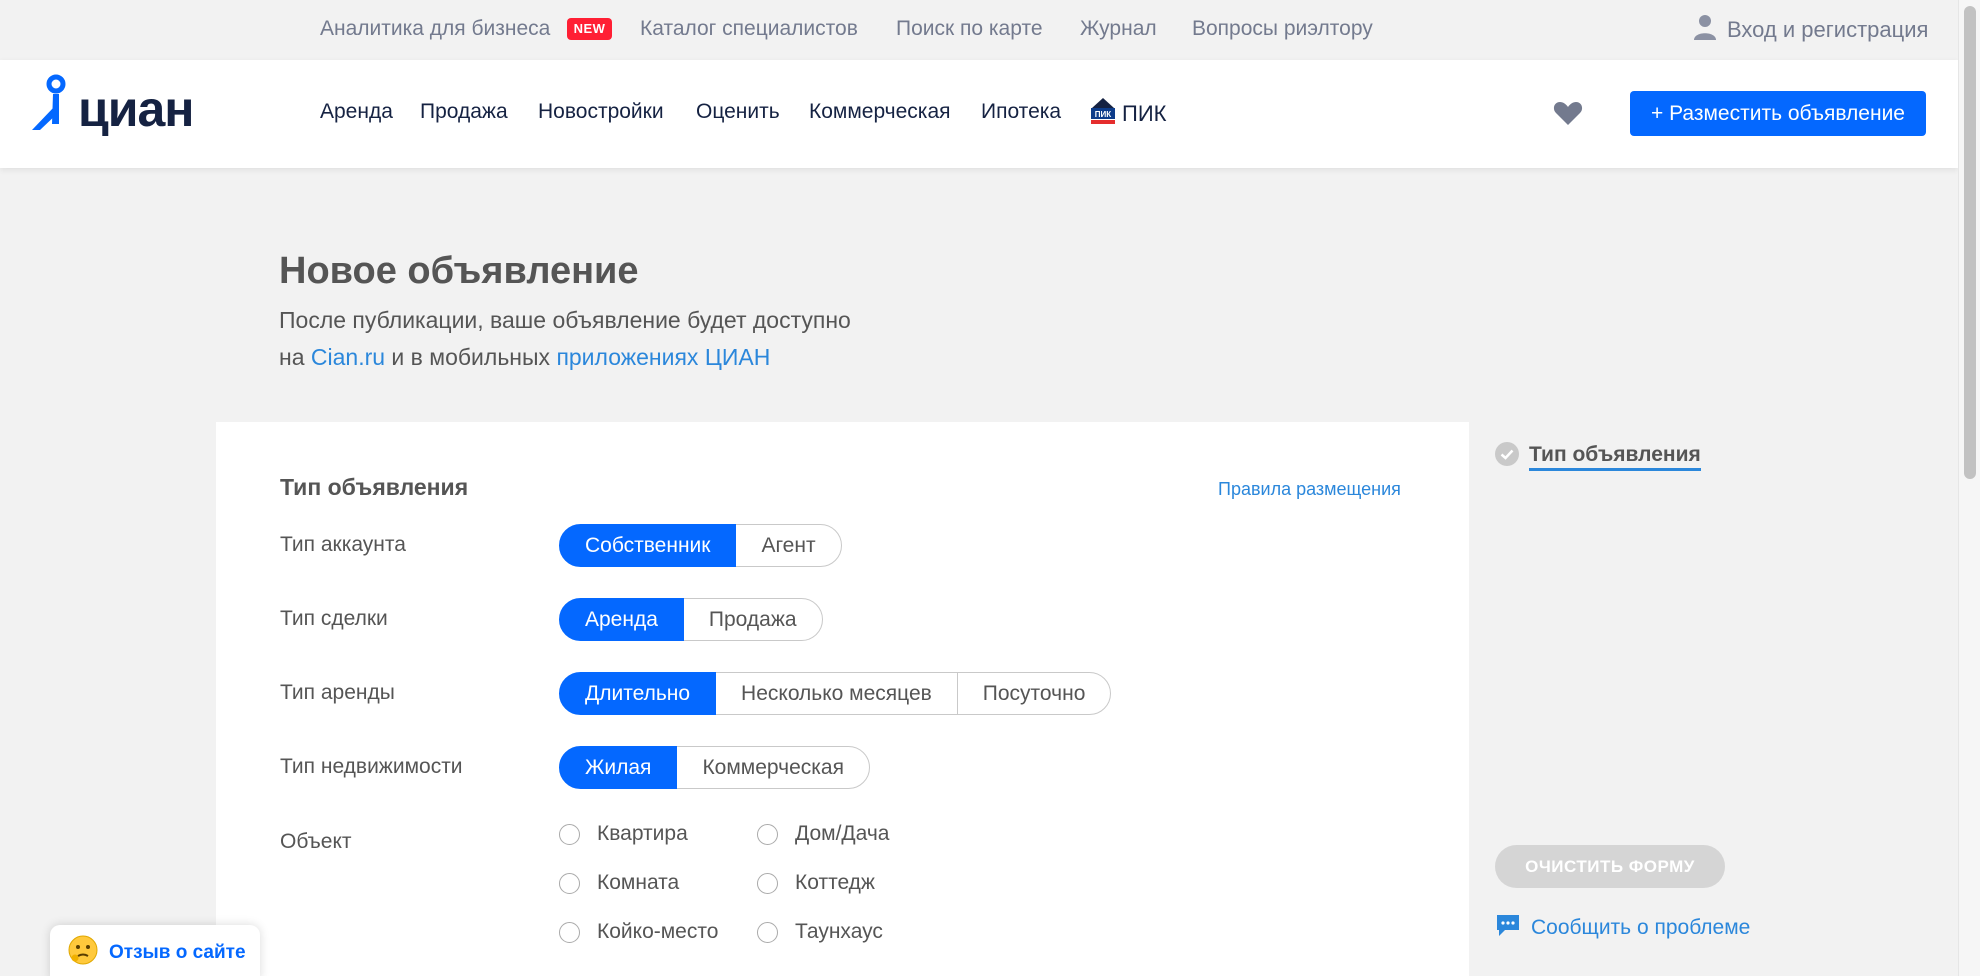 This screenshot has width=1980, height=976. What do you see at coordinates (83, 953) in the screenshot?
I see `emoji-thinking-icon` at bounding box center [83, 953].